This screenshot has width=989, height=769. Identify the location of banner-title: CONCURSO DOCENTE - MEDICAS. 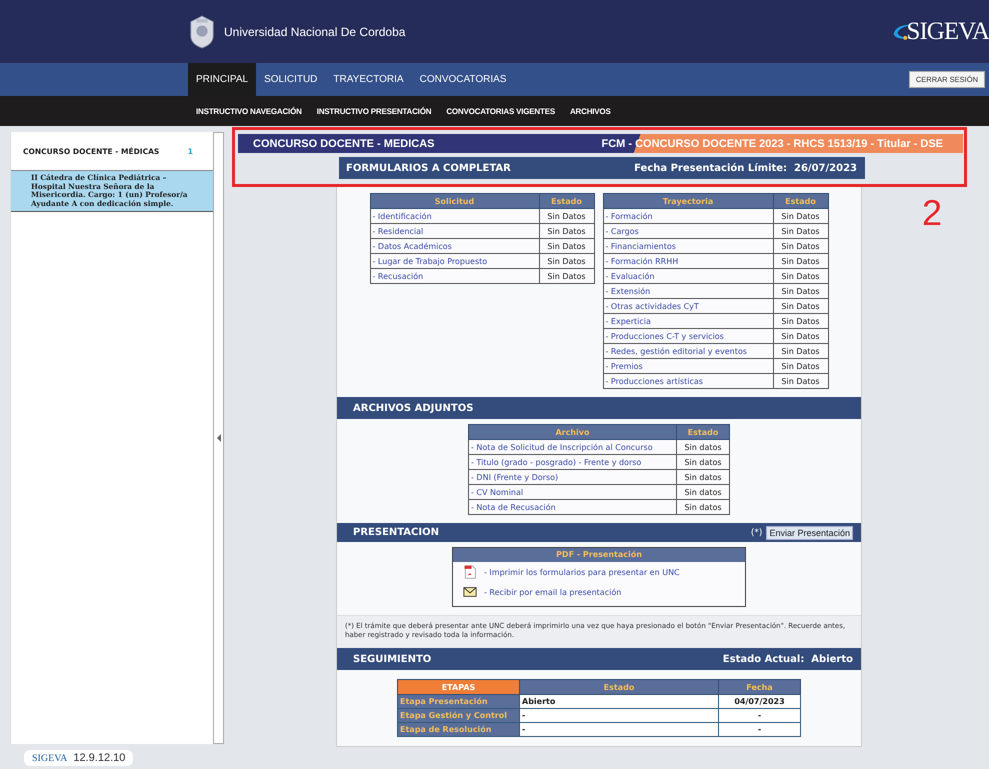
(344, 144).